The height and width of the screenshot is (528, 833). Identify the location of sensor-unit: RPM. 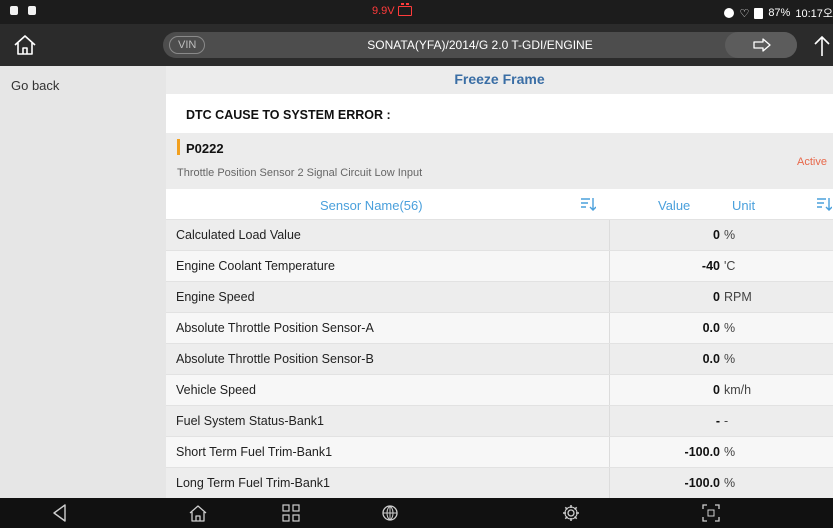
(738, 297).